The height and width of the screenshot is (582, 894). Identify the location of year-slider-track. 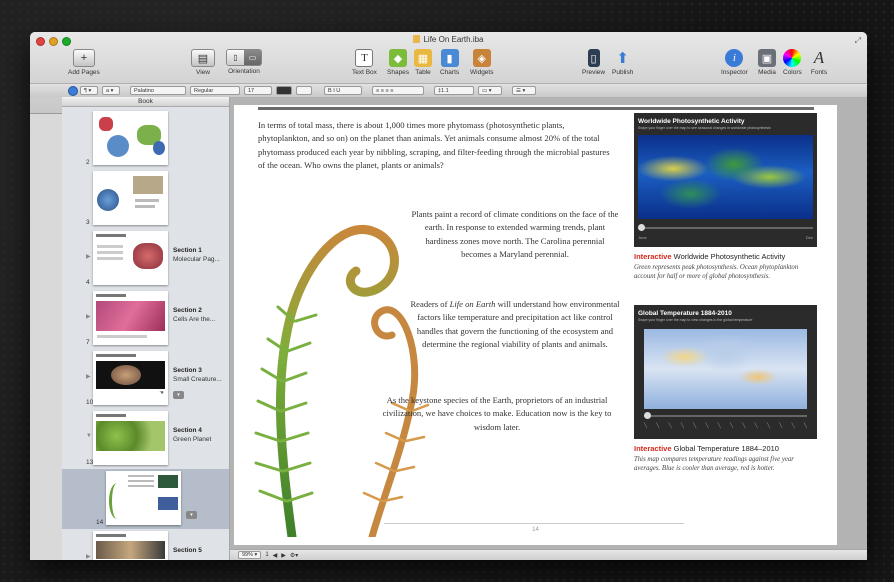
(725, 416).